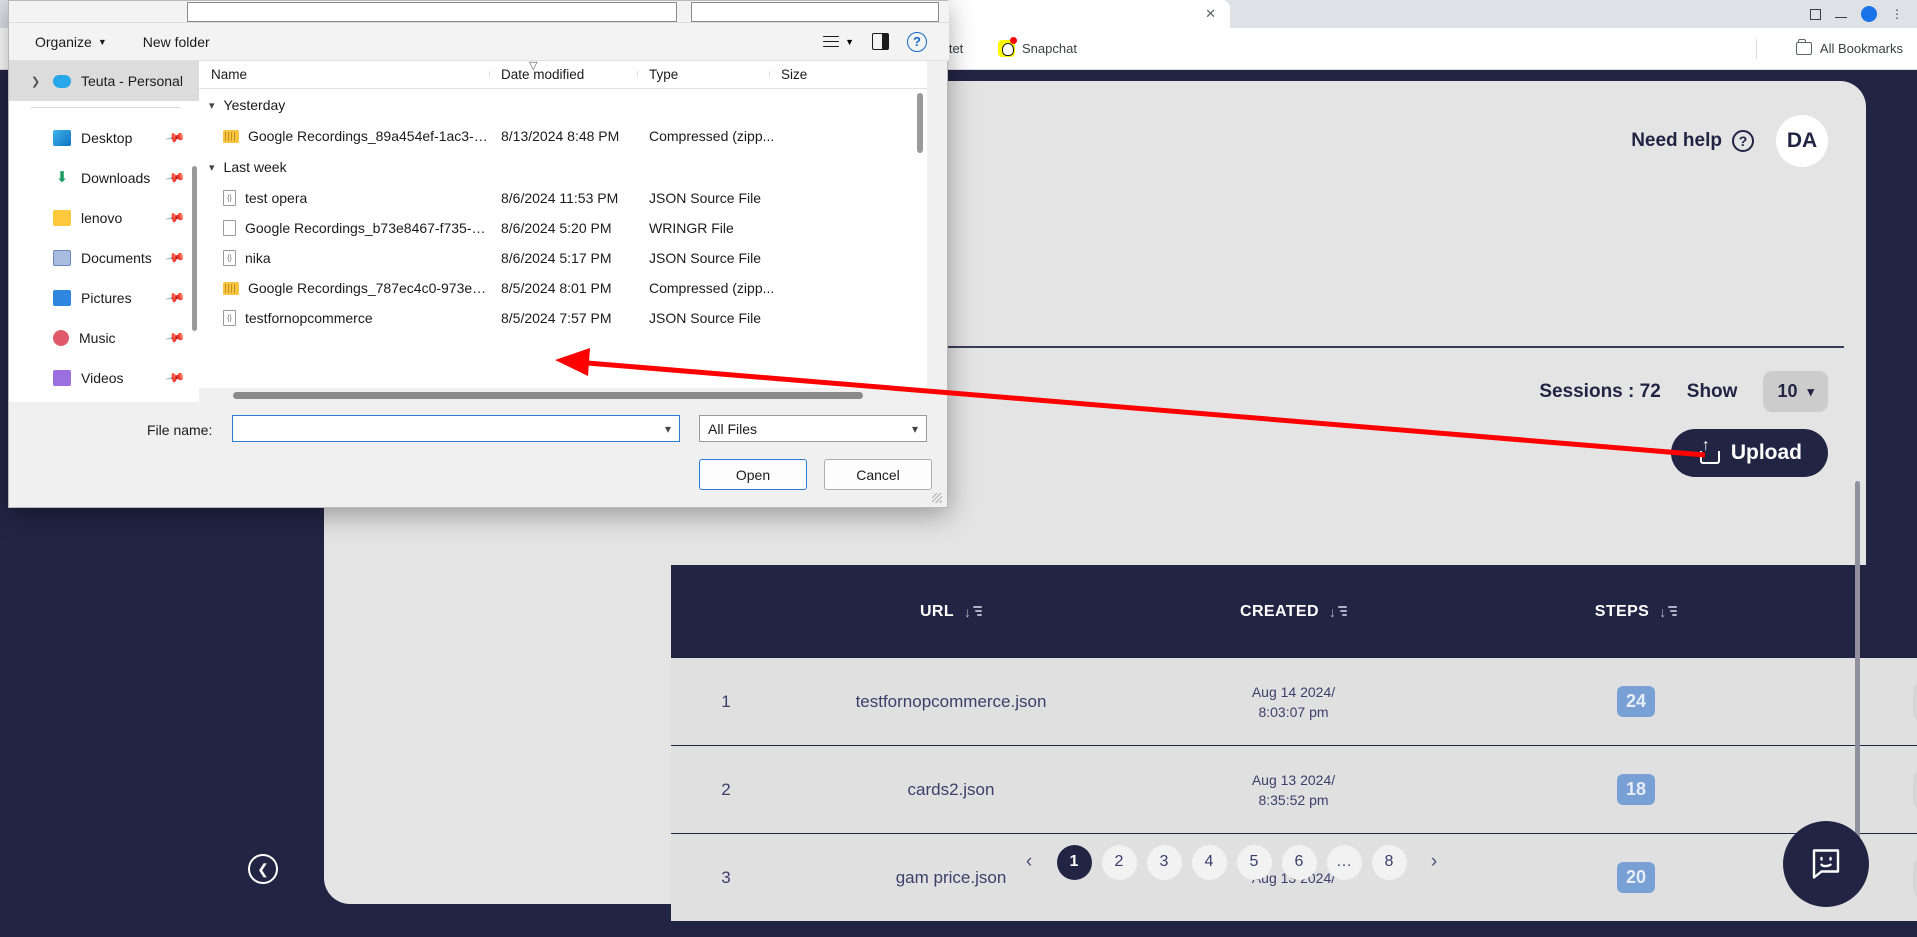 This screenshot has width=1917, height=937. I want to click on file-list-scrollbar, so click(920, 123).